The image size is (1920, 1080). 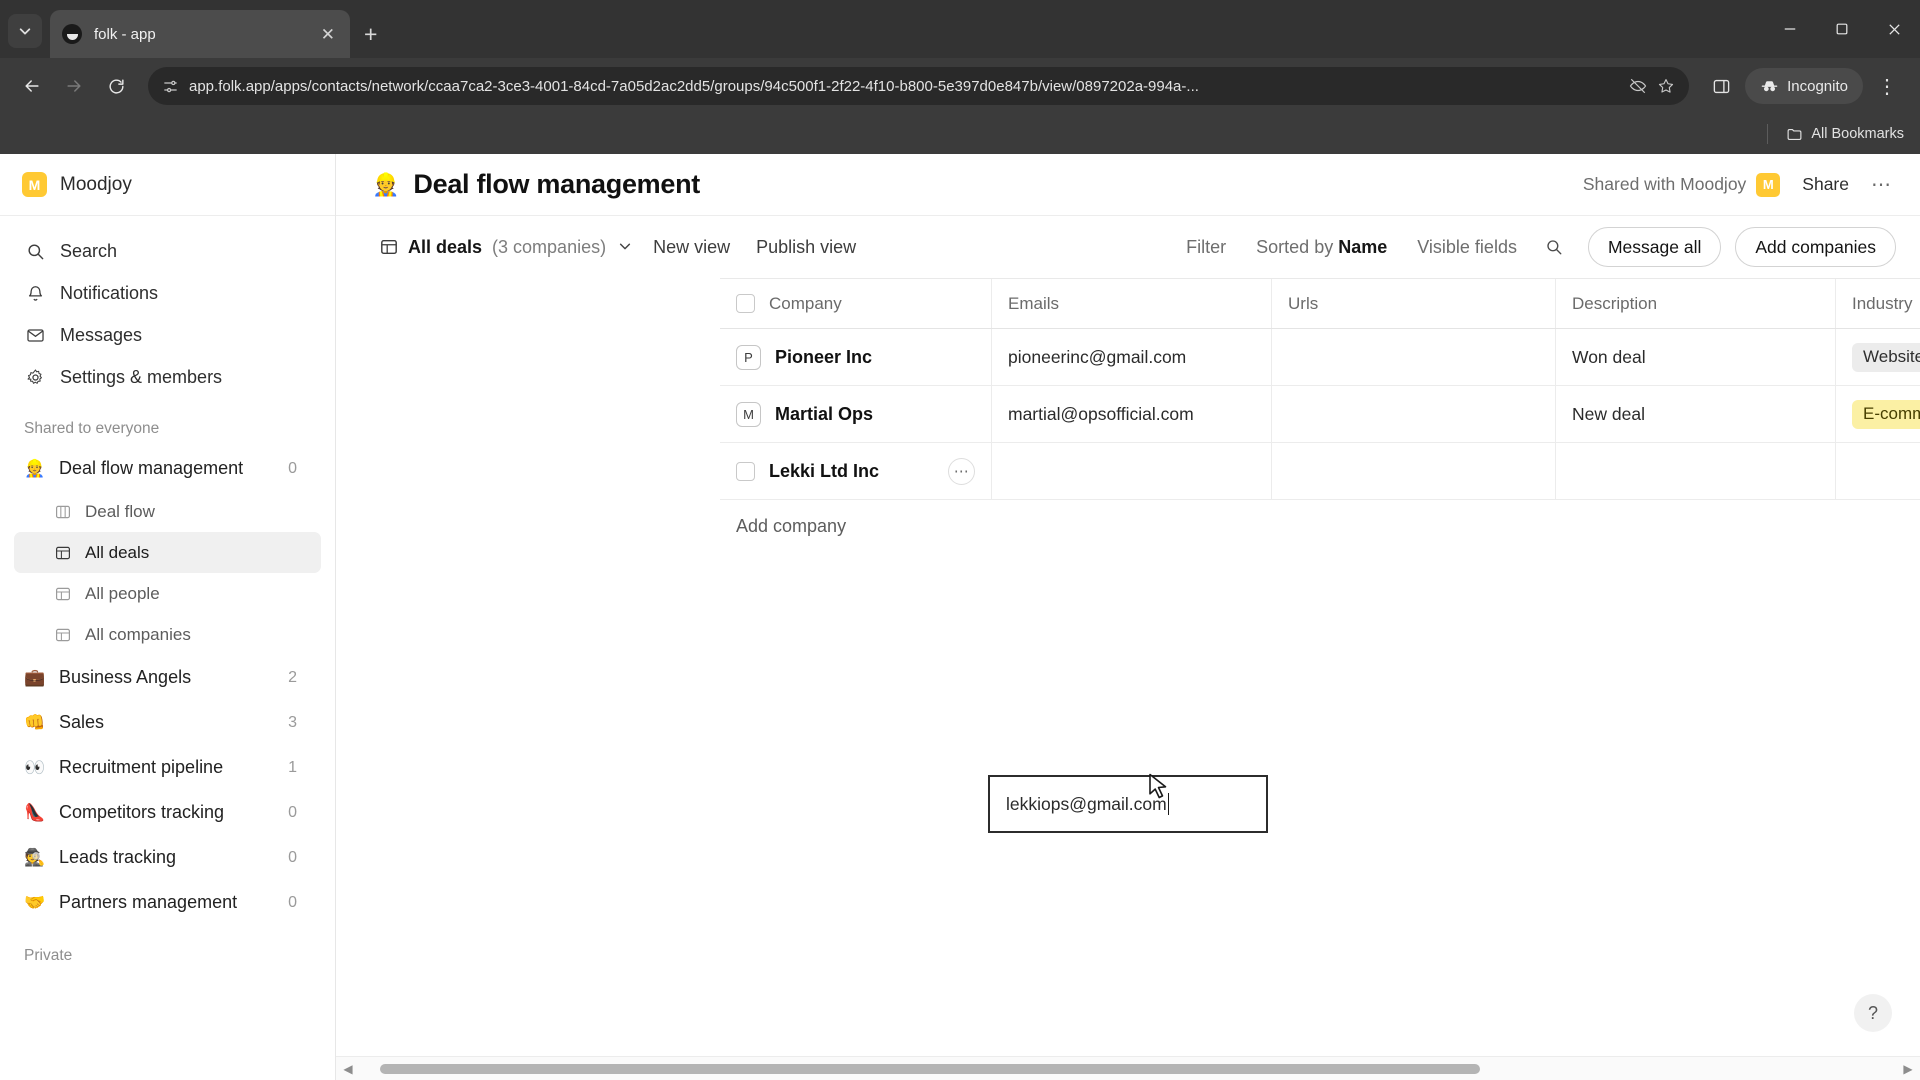 What do you see at coordinates (1128, 804) in the screenshot?
I see `email-cell-editor: lekkiops@gmail.com` at bounding box center [1128, 804].